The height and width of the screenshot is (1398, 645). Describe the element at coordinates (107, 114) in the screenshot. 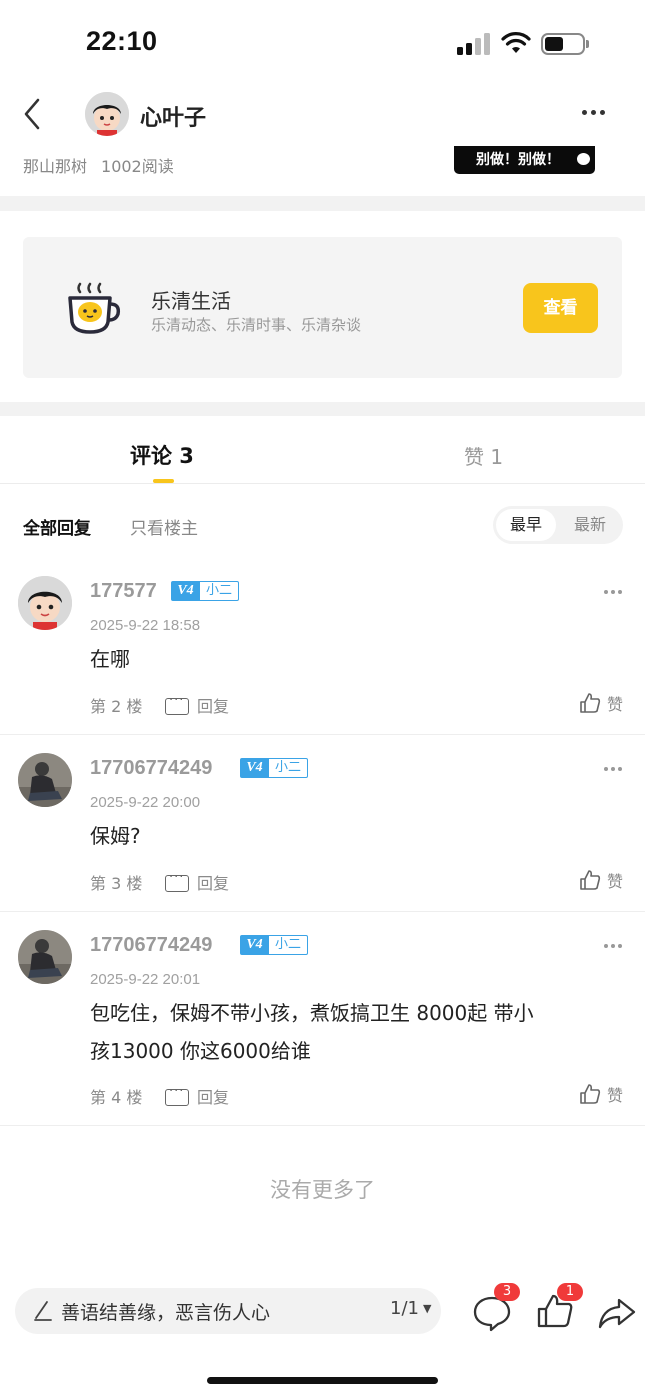

I see `author-avatar` at that location.